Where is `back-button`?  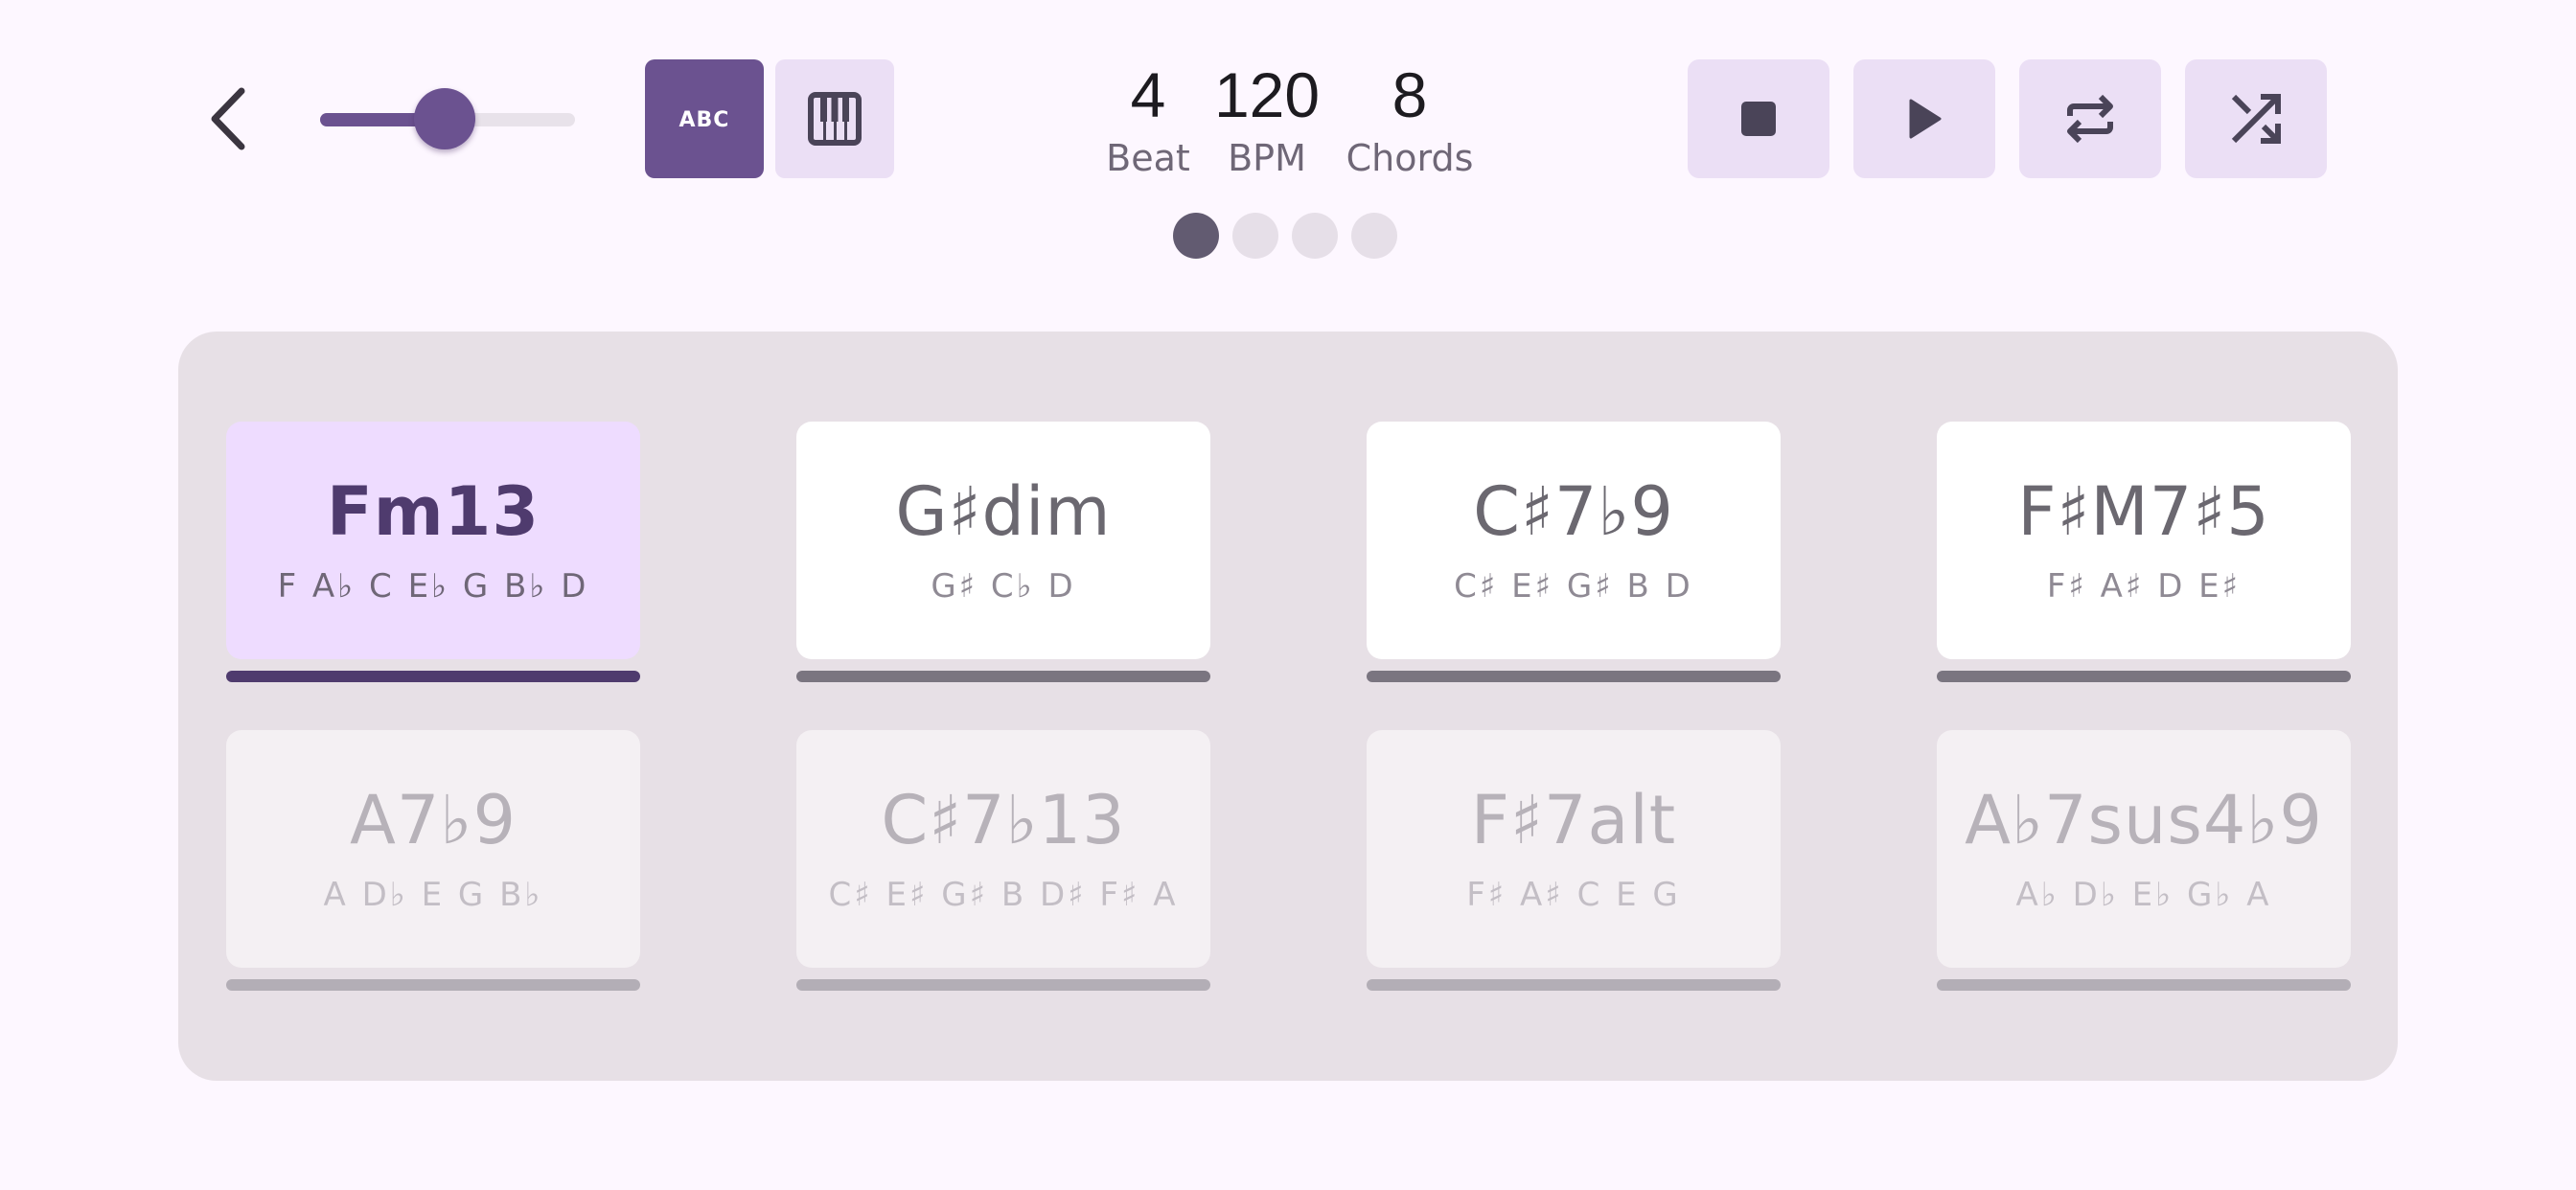
back-button is located at coordinates (229, 119).